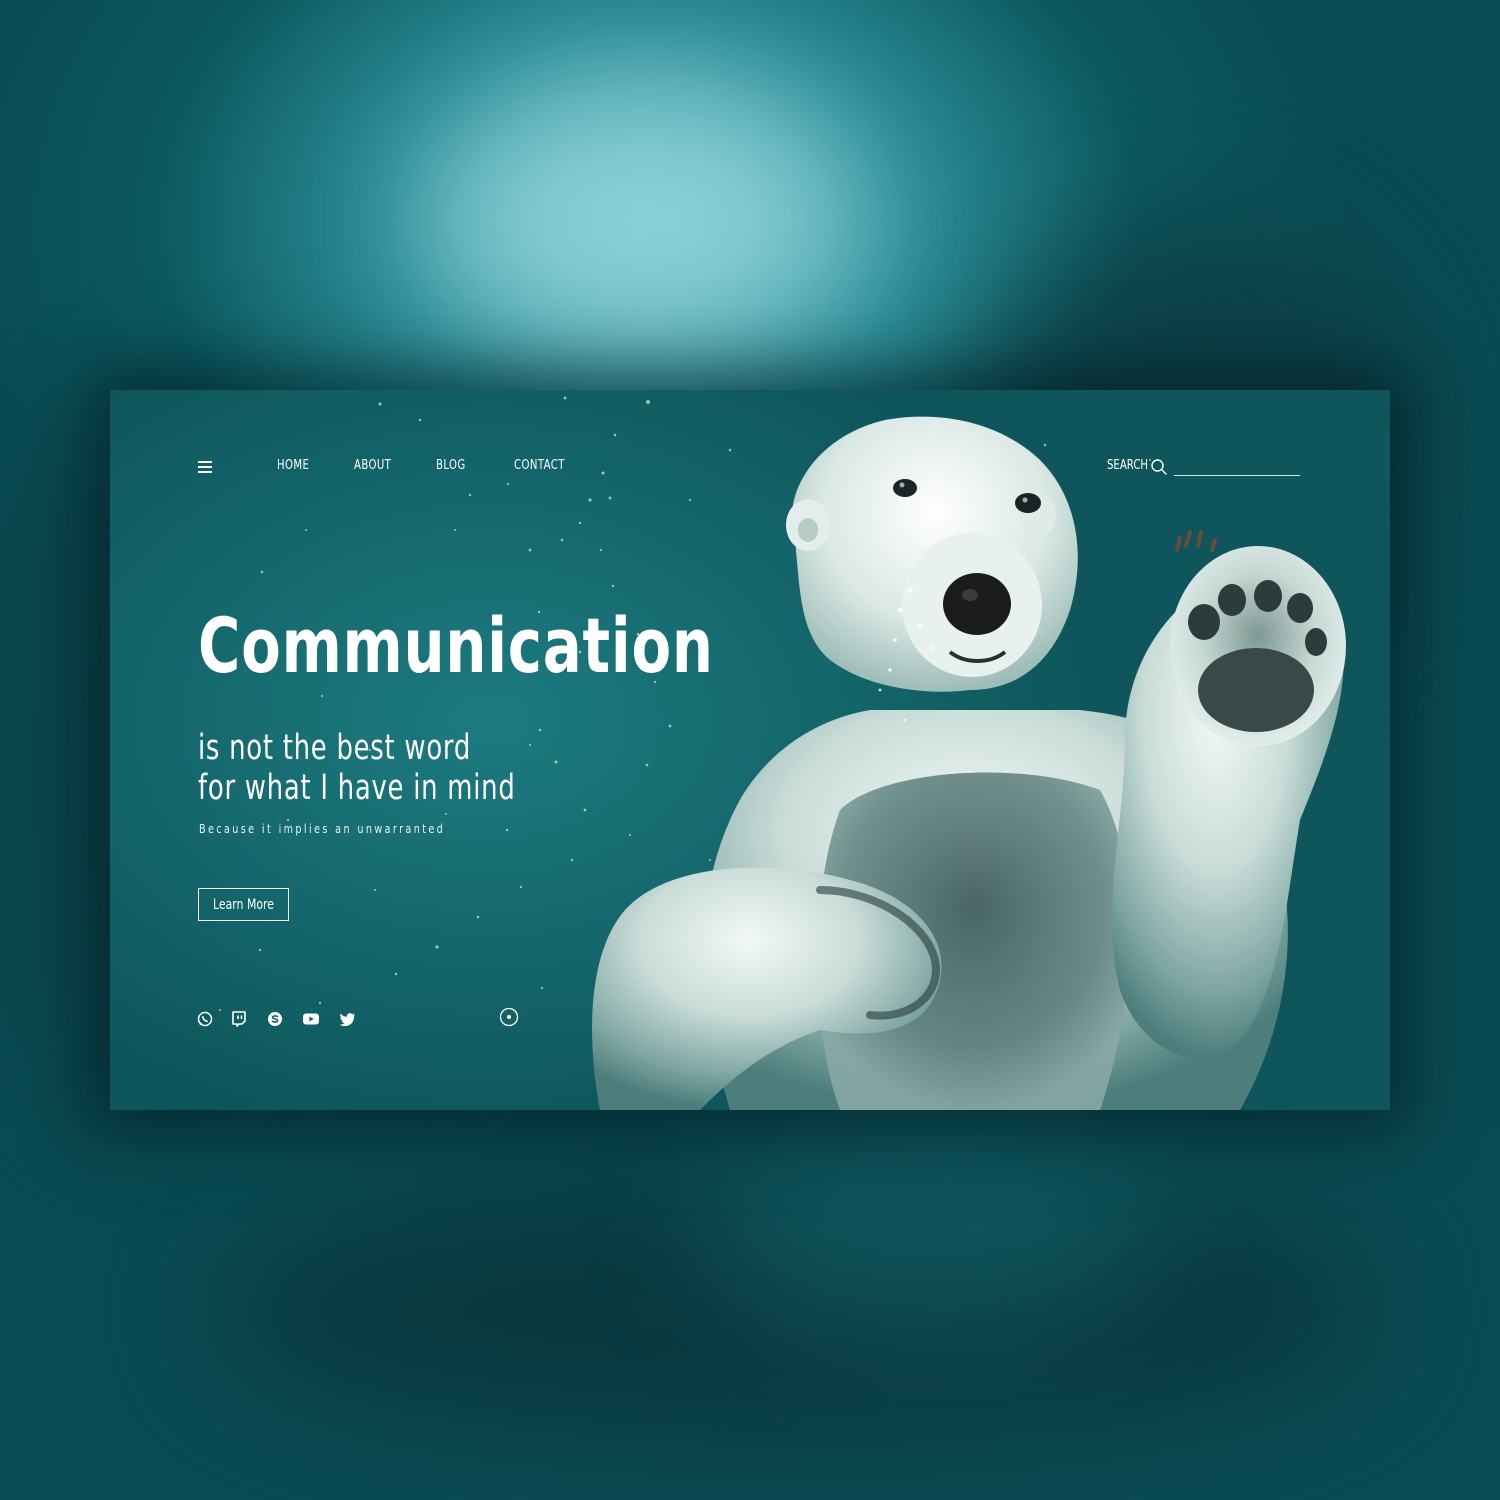 The width and height of the screenshot is (1500, 1500). I want to click on nav-link-about: ABOUT, so click(372, 465).